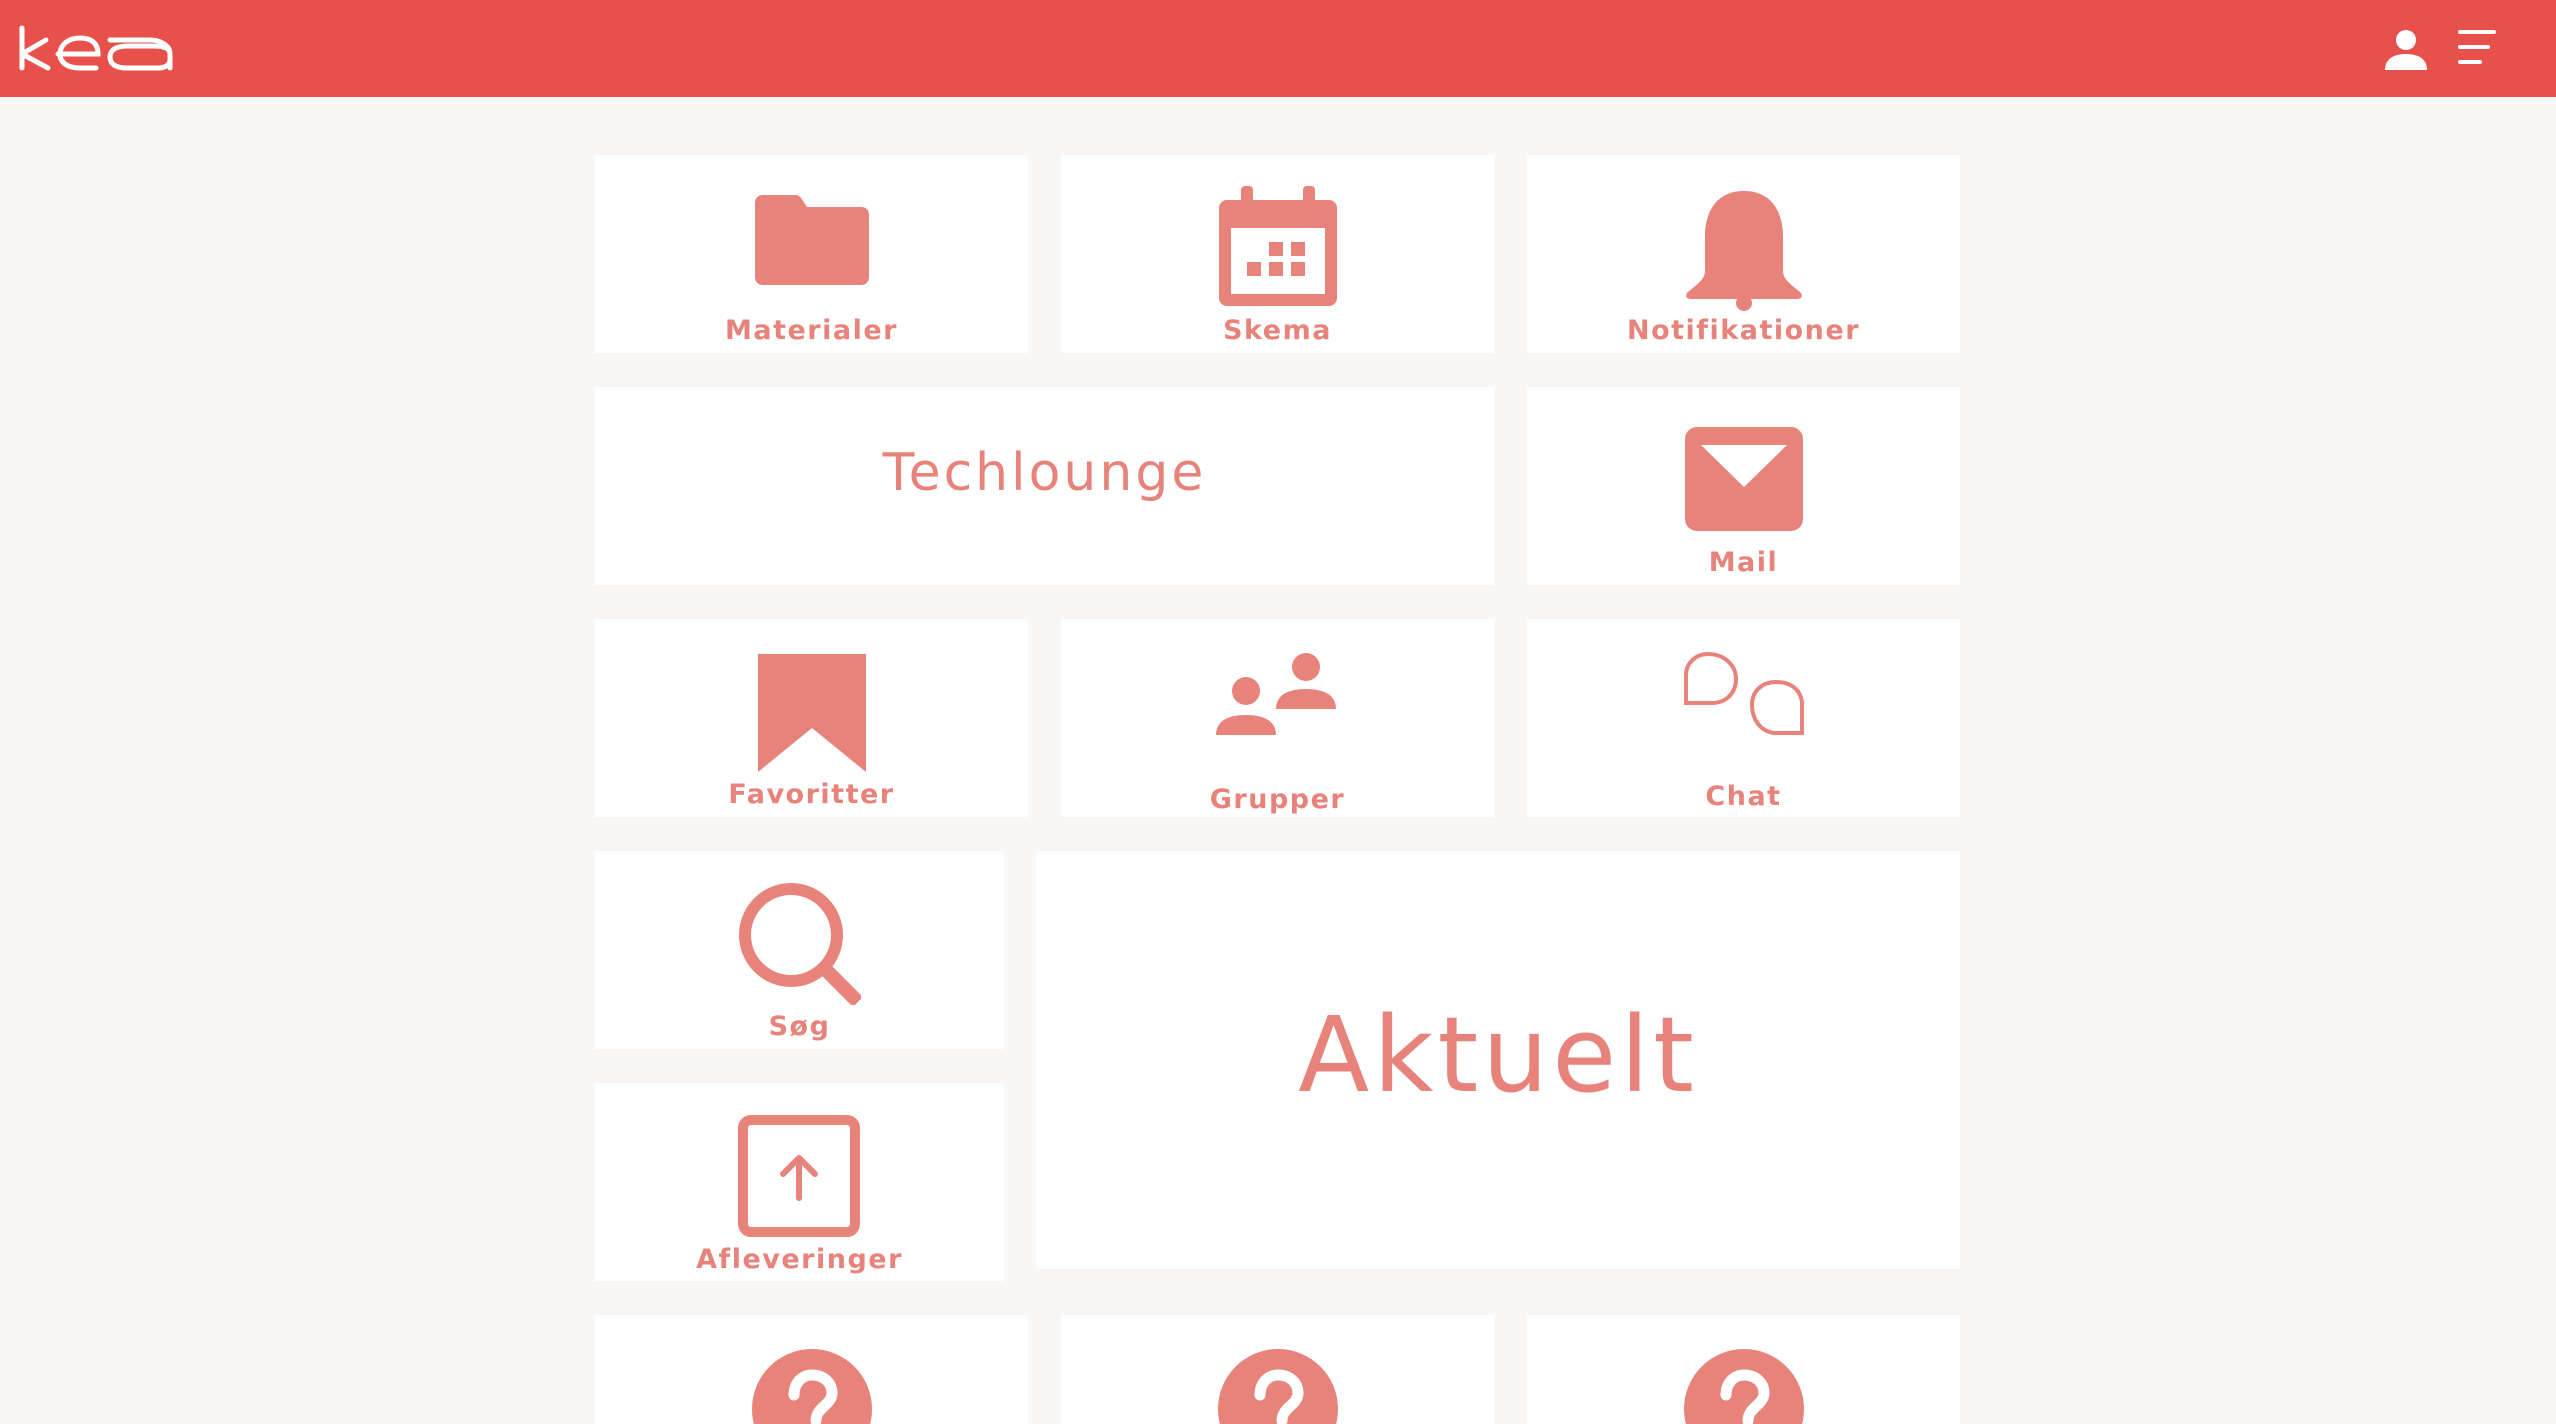  I want to click on tile-mail: Mail, so click(1743, 486).